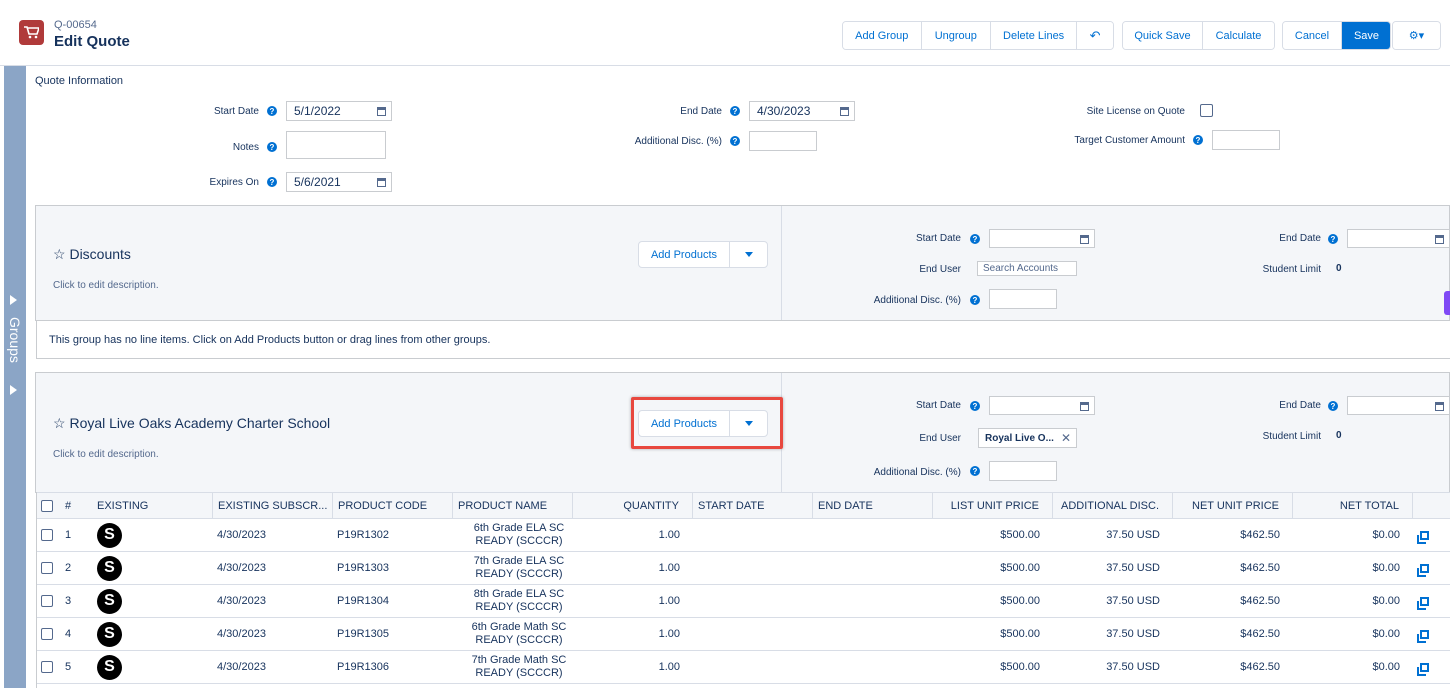 The width and height of the screenshot is (1450, 688). I want to click on calculate-button: Calculate, so click(1238, 35).